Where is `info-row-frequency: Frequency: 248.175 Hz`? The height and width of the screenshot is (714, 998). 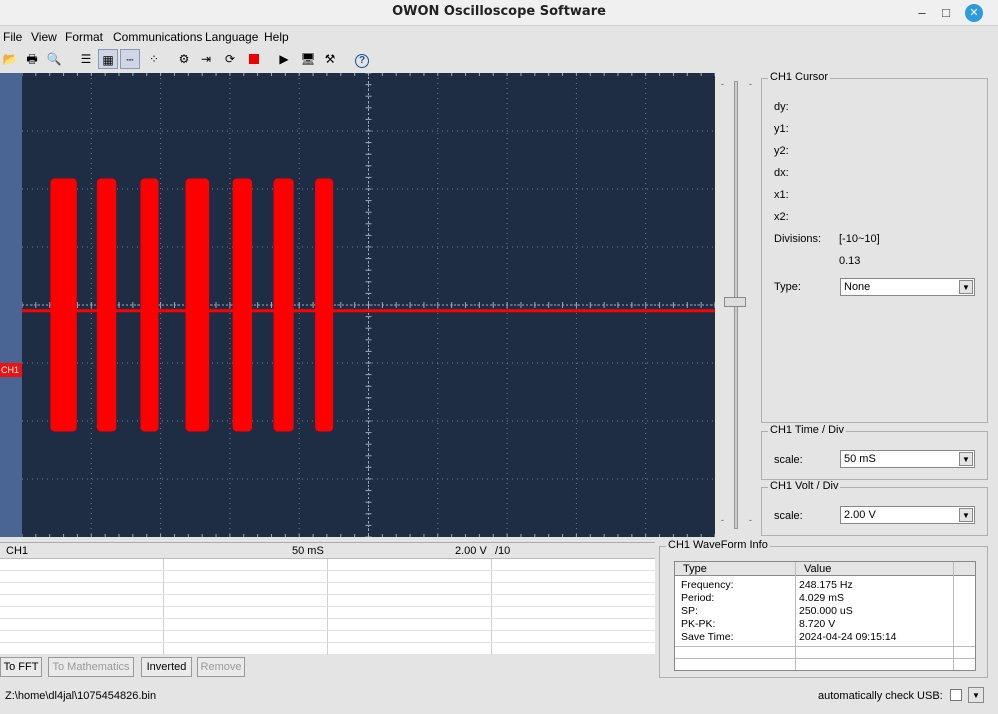
info-row-frequency: Frequency: 248.175 Hz is located at coordinates (825, 585).